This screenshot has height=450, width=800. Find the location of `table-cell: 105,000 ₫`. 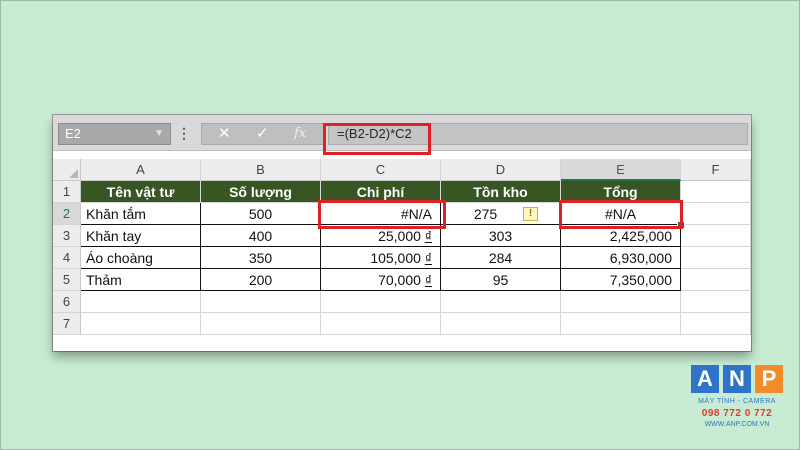

table-cell: 105,000 ₫ is located at coordinates (381, 258).